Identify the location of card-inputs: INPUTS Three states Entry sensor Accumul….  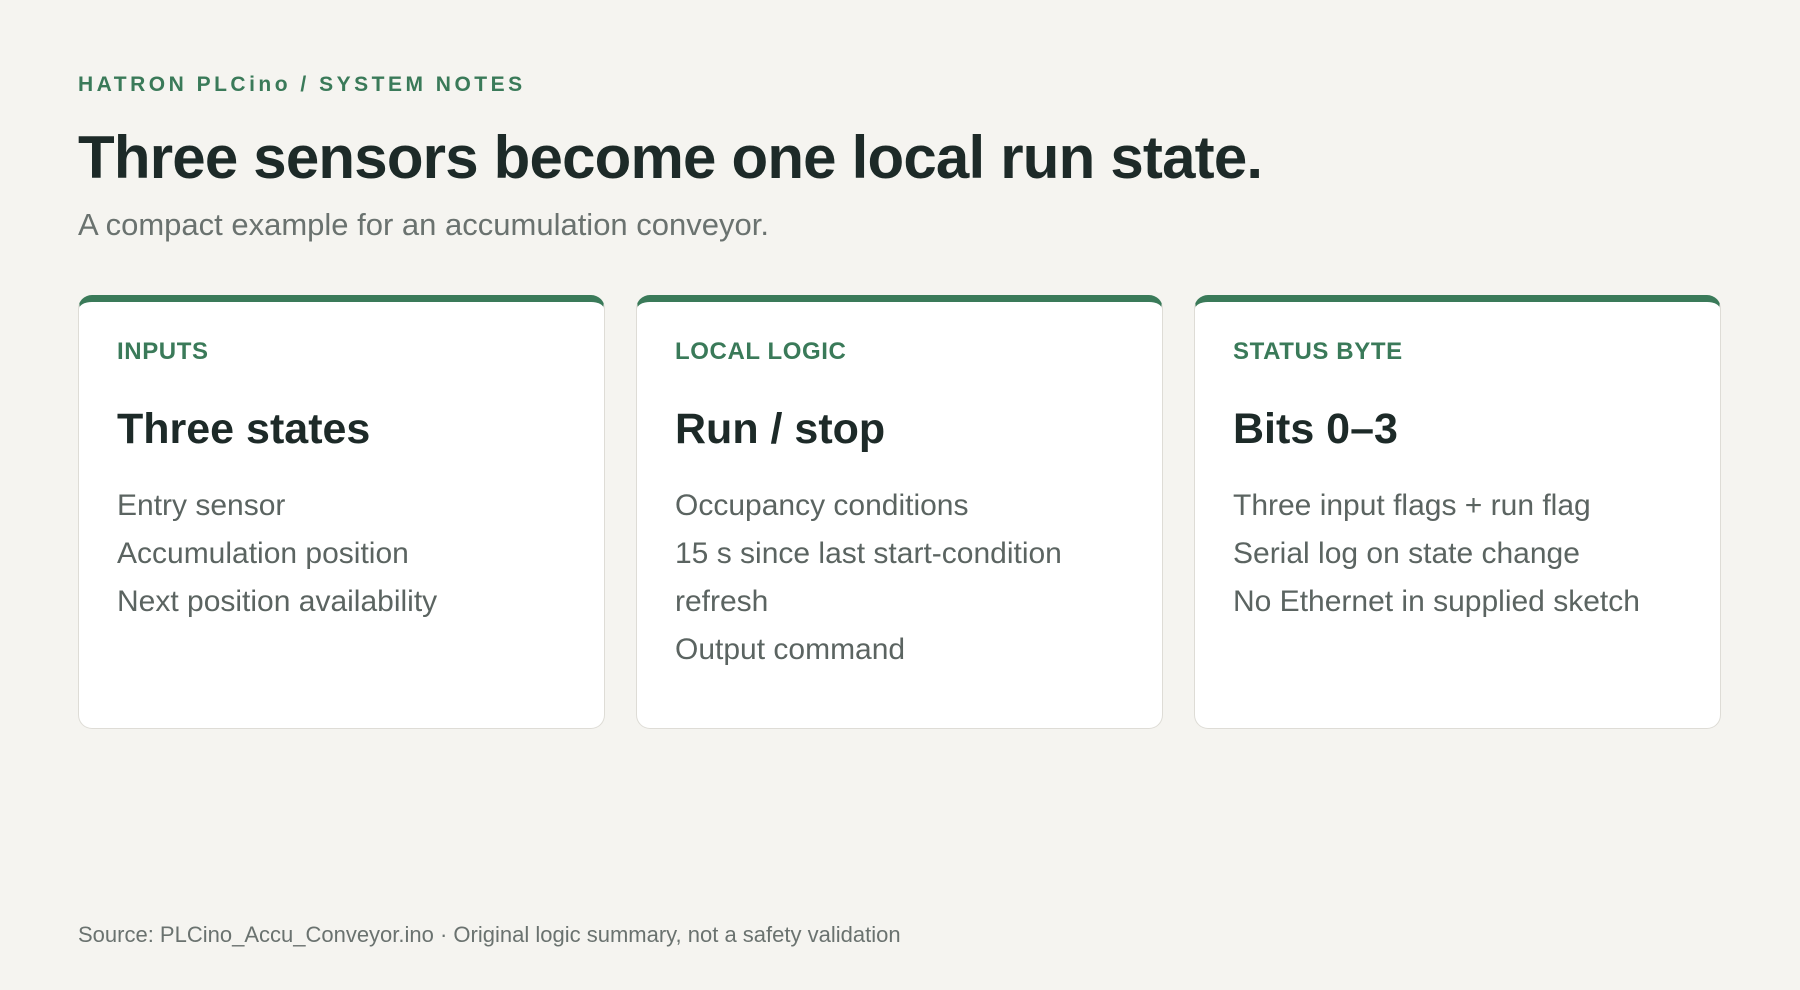
(341, 512).